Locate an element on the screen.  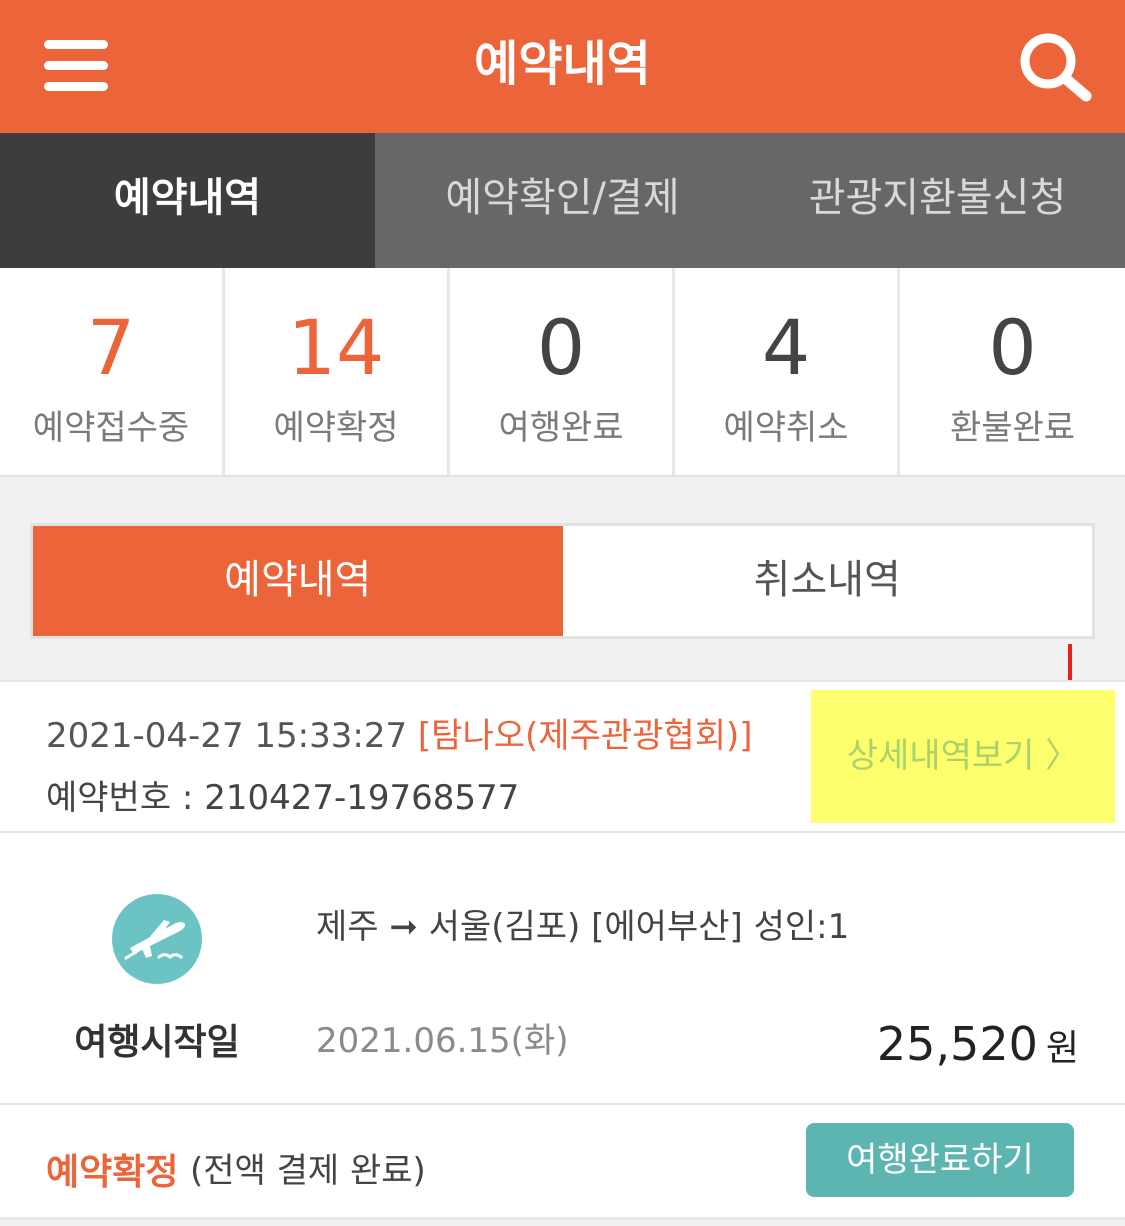
tab-reservations: 예약내역 is located at coordinates (187, 200).